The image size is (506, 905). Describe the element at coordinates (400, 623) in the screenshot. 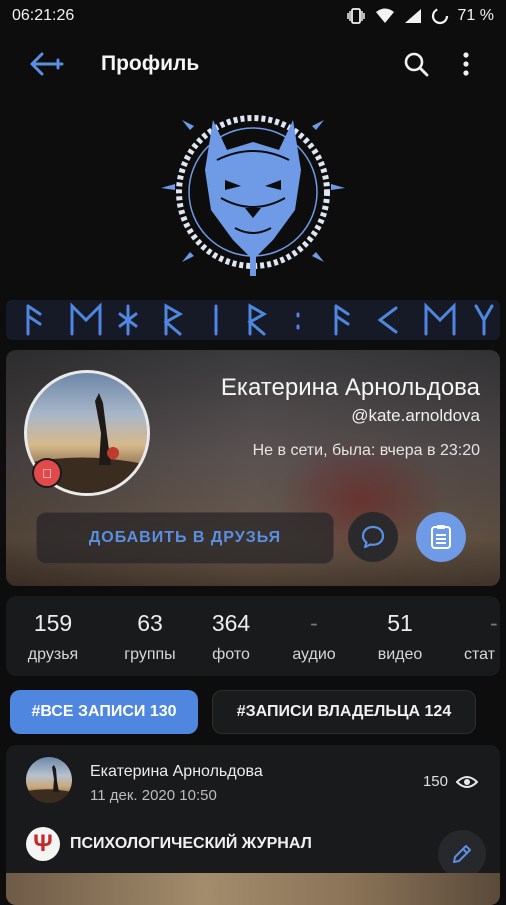

I see `stat-value: 51` at that location.